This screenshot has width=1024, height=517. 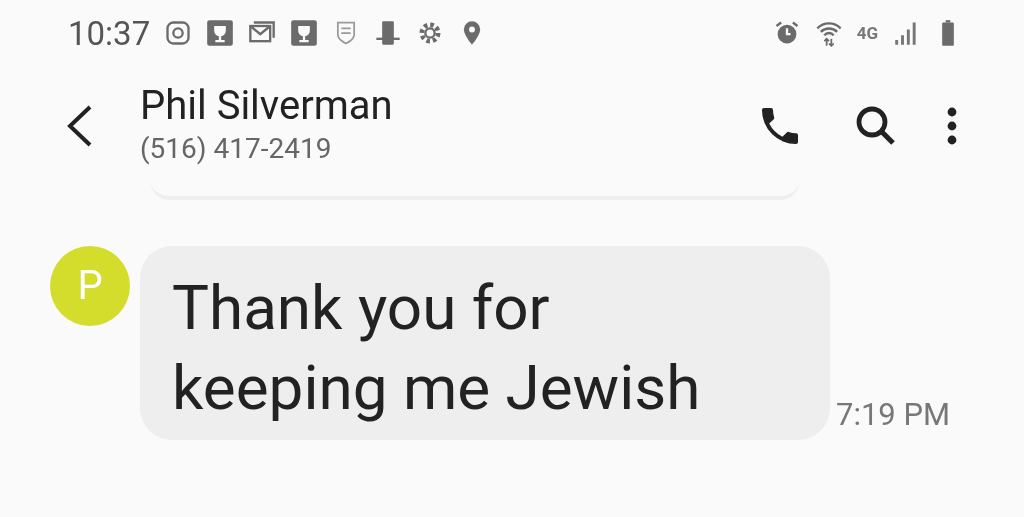 I want to click on wifi-icon, so click(x=828, y=33).